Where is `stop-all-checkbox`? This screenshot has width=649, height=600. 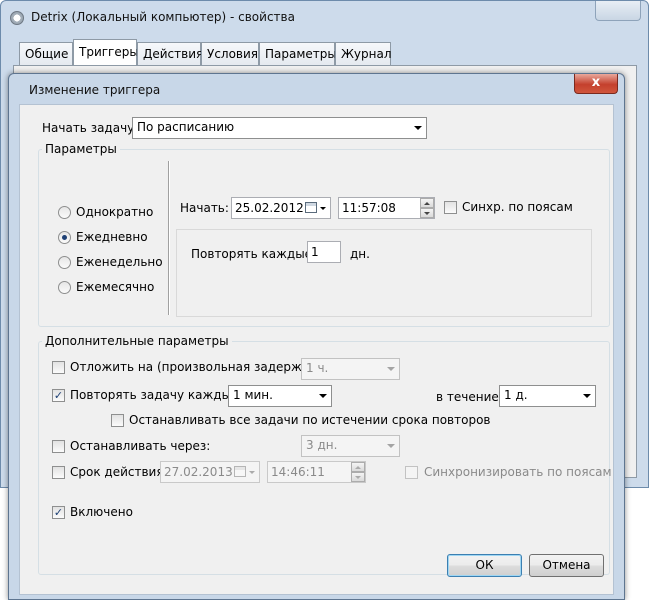 stop-all-checkbox is located at coordinates (117, 420).